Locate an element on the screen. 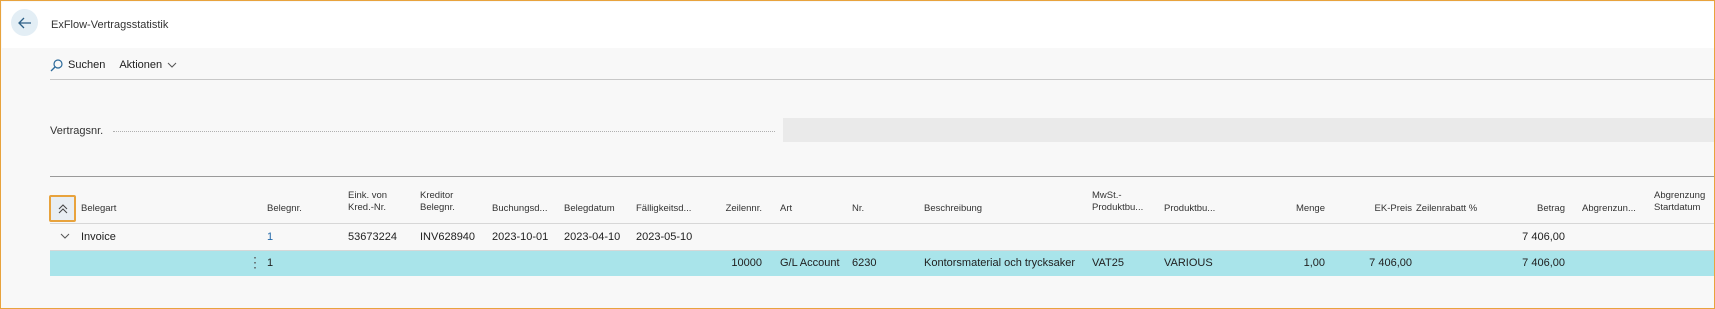  col-header-ek-preis: EK-Preis is located at coordinates (1381, 209).